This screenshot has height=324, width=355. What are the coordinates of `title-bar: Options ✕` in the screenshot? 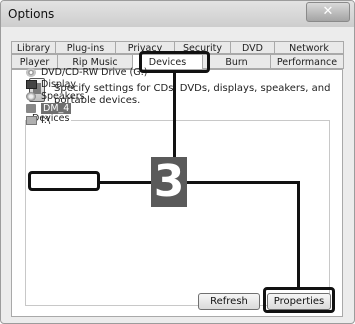 It's located at (177, 14).